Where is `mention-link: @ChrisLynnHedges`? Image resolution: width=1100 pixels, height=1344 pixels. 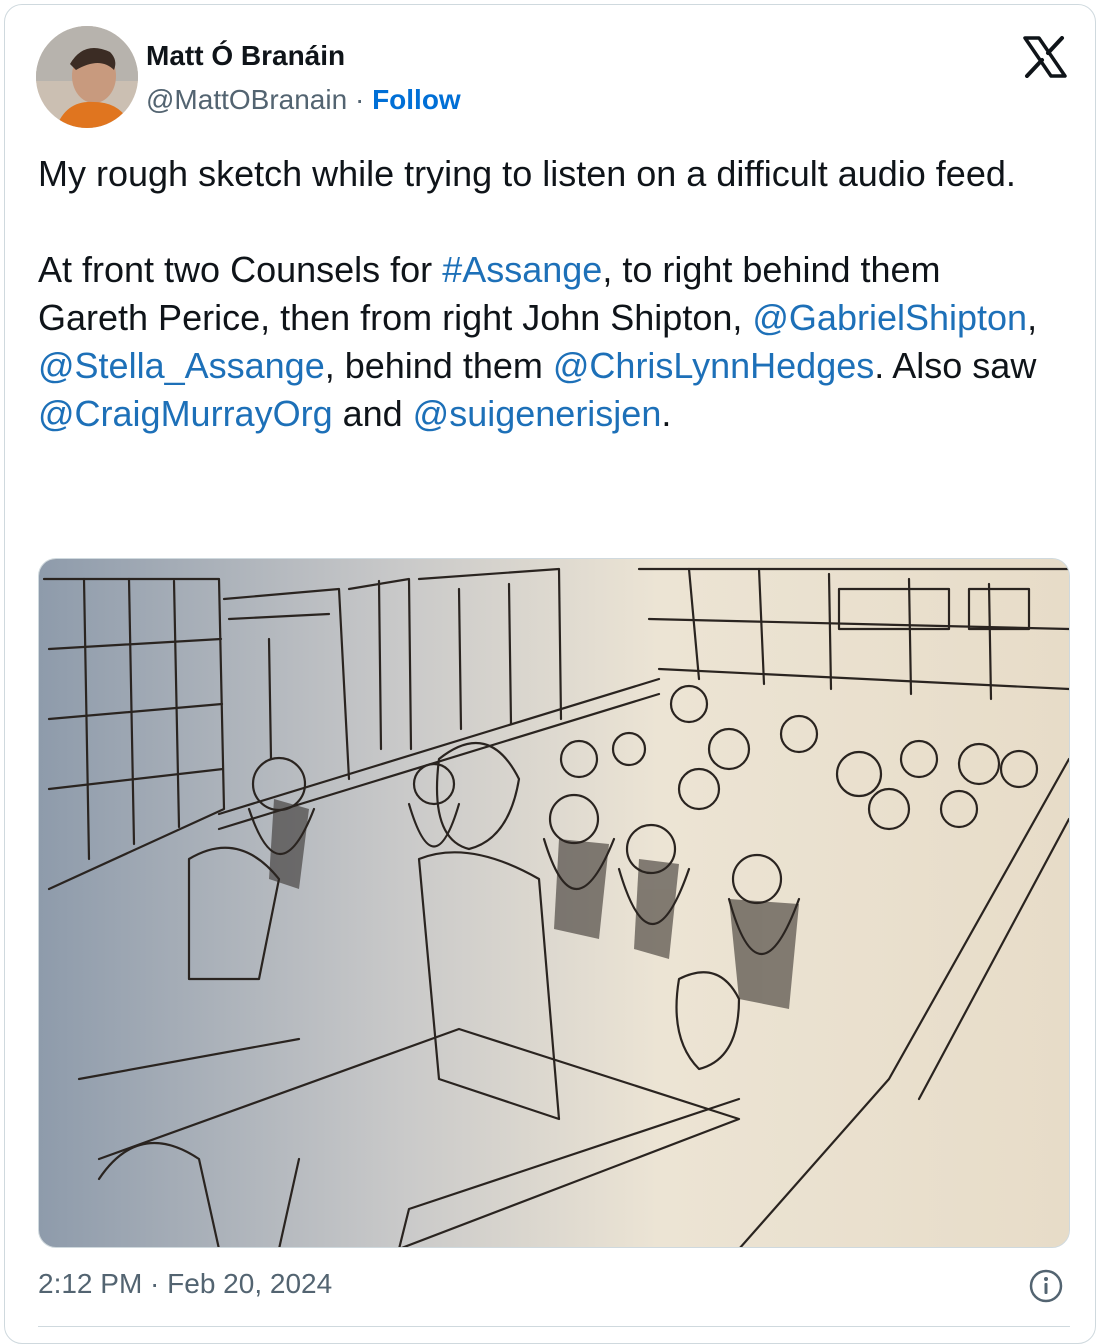
mention-link: @ChrisLynnHedges is located at coordinates (713, 365).